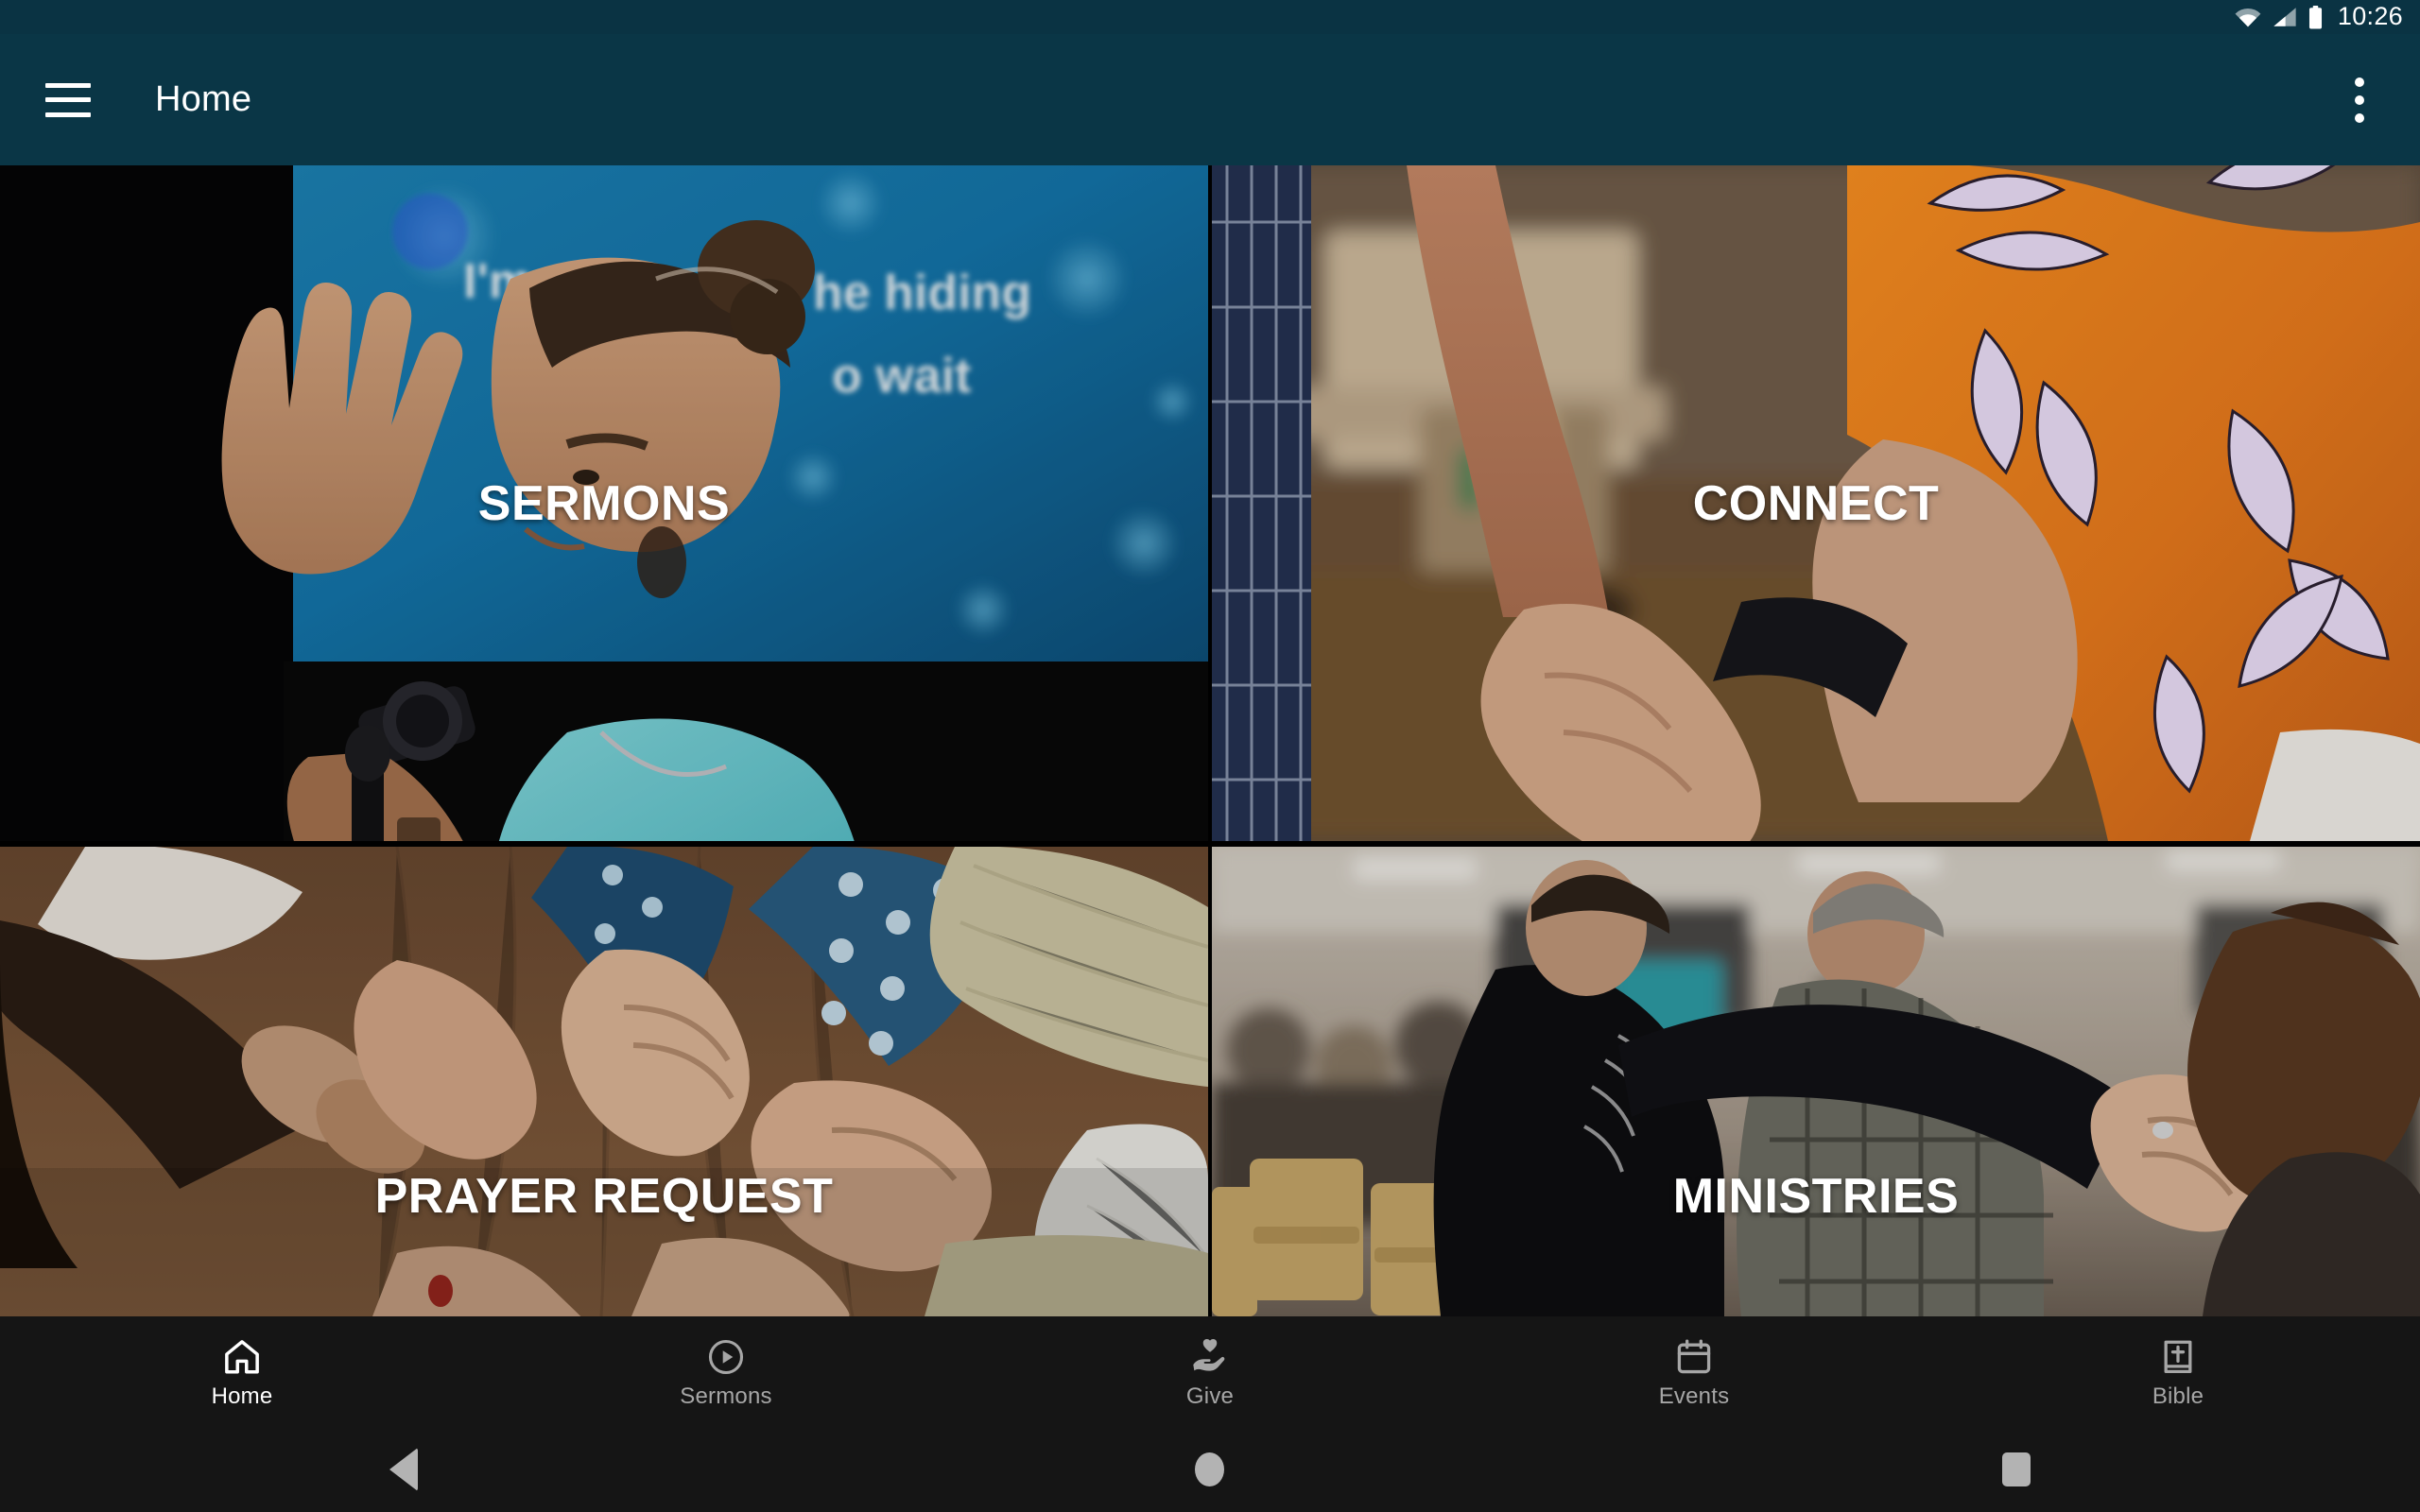 The image size is (2420, 1512). What do you see at coordinates (726, 1357) in the screenshot?
I see `play-circle-icon` at bounding box center [726, 1357].